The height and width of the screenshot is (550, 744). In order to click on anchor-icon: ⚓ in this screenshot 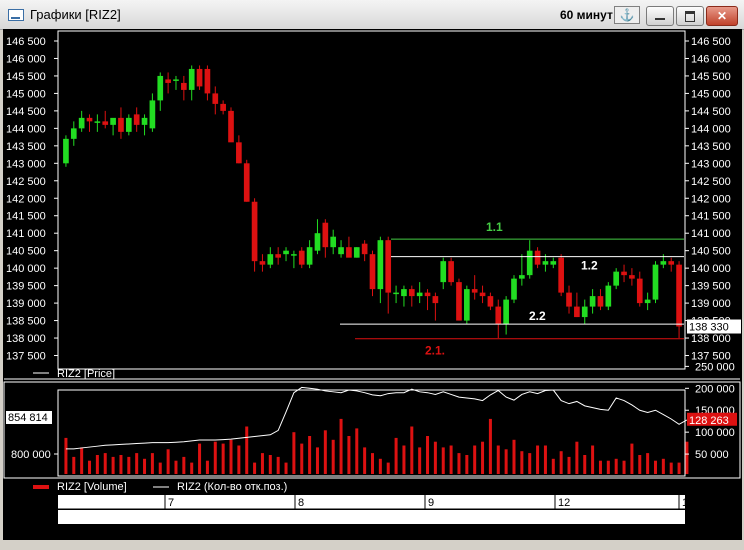, I will do `click(627, 15)`.